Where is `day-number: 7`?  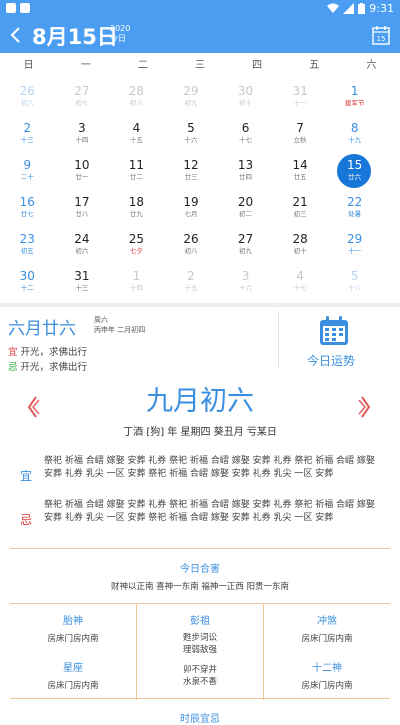
day-number: 7 is located at coordinates (300, 128).